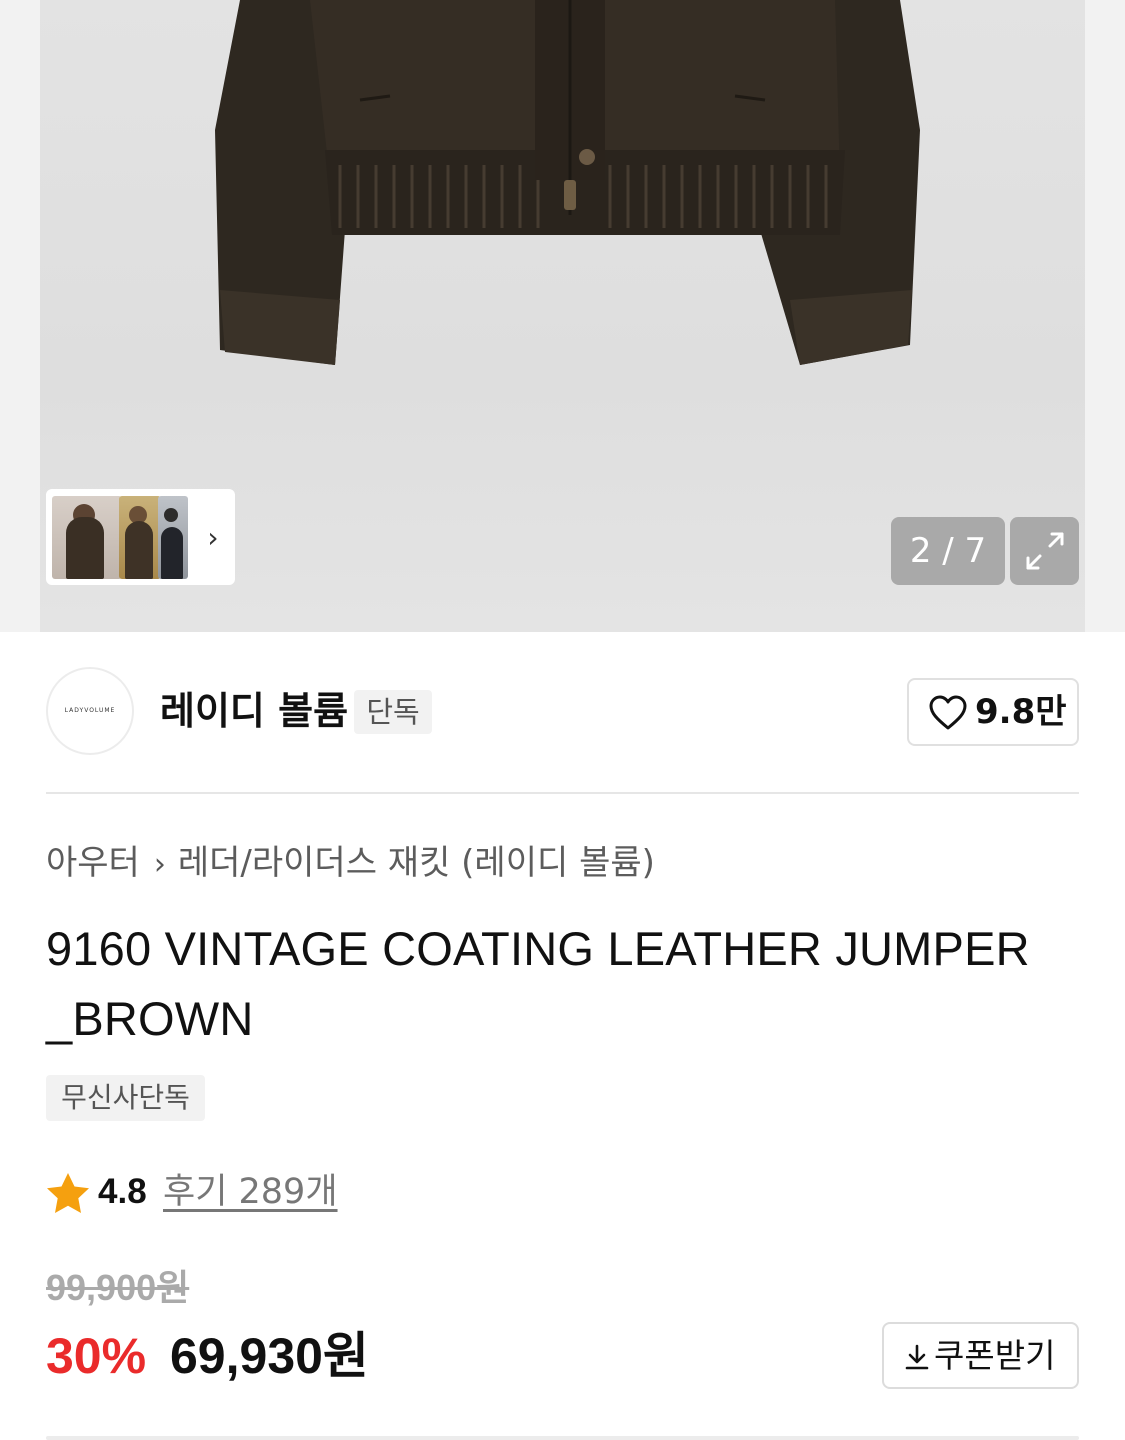 This screenshot has width=1125, height=1440. What do you see at coordinates (118, 1287) in the screenshot?
I see `original-price: 99,900원` at bounding box center [118, 1287].